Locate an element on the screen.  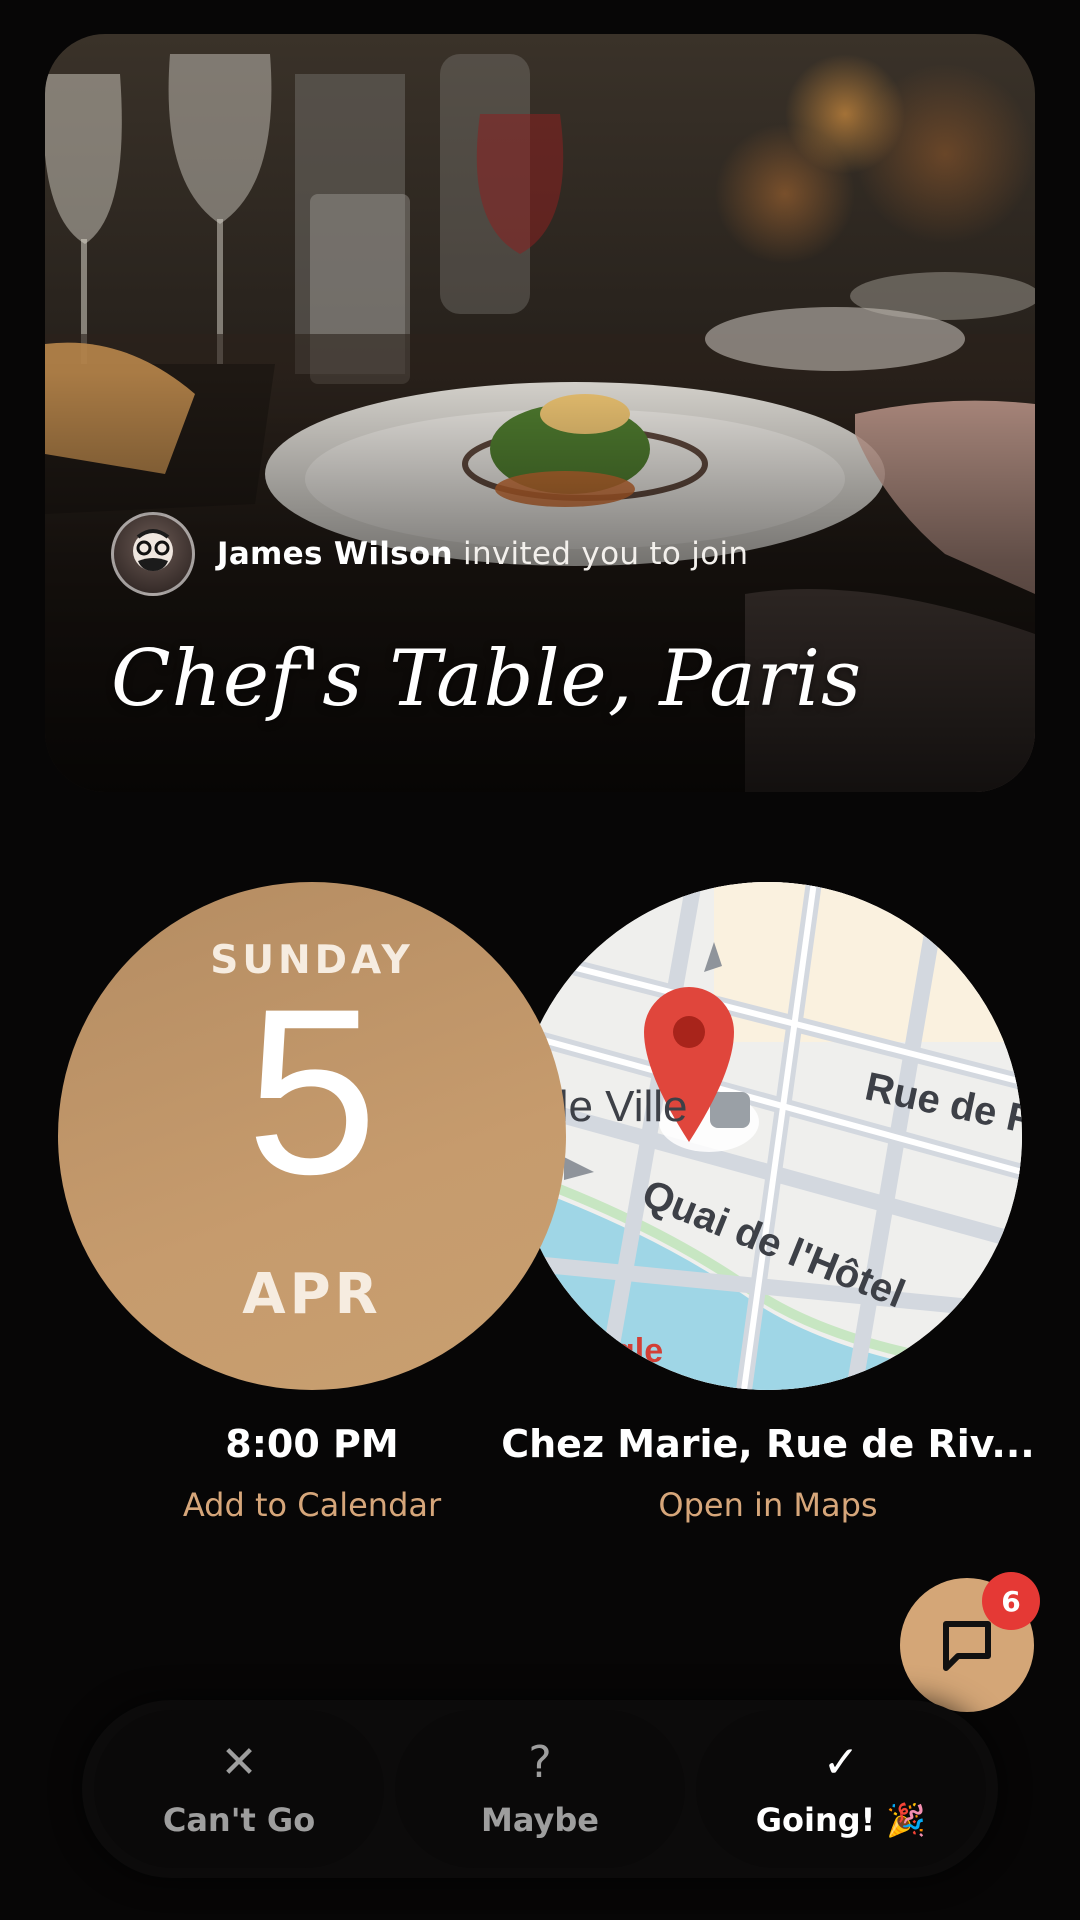
map-attribution: gle is located at coordinates (639, 1351).